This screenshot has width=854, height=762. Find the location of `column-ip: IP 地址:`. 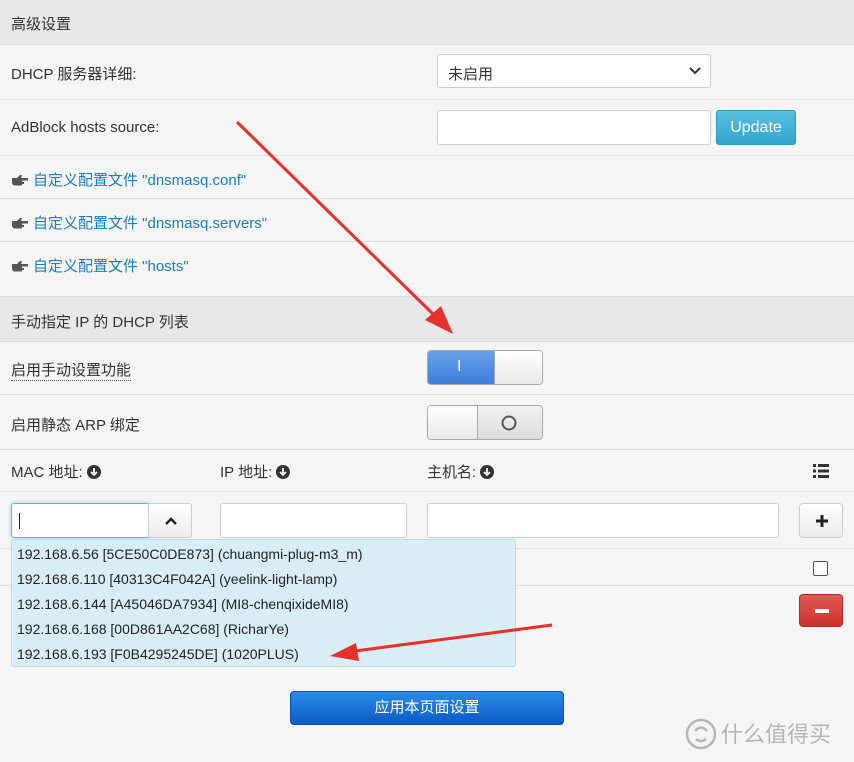

column-ip: IP 地址: is located at coordinates (255, 471).